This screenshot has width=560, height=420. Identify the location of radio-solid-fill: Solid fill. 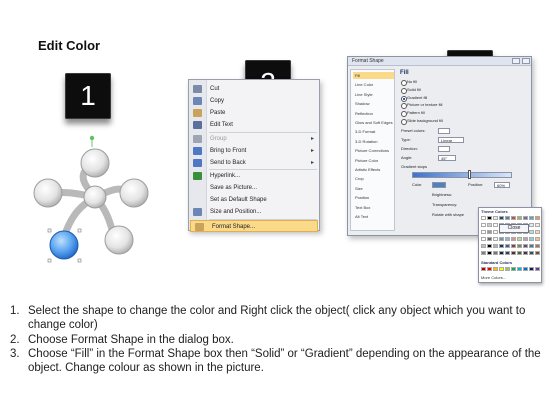
(436, 90).